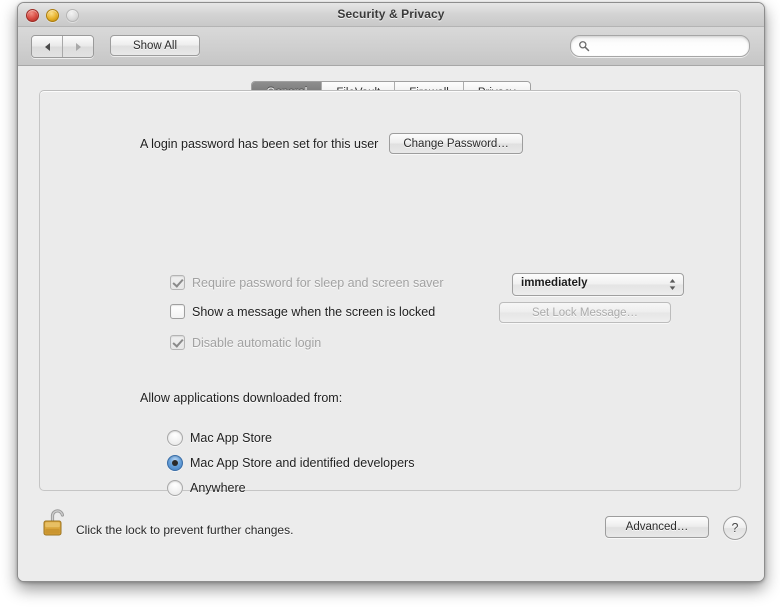 Image resolution: width=780 pixels, height=614 pixels. What do you see at coordinates (56, 523) in the screenshot?
I see `open-padlock-icon` at bounding box center [56, 523].